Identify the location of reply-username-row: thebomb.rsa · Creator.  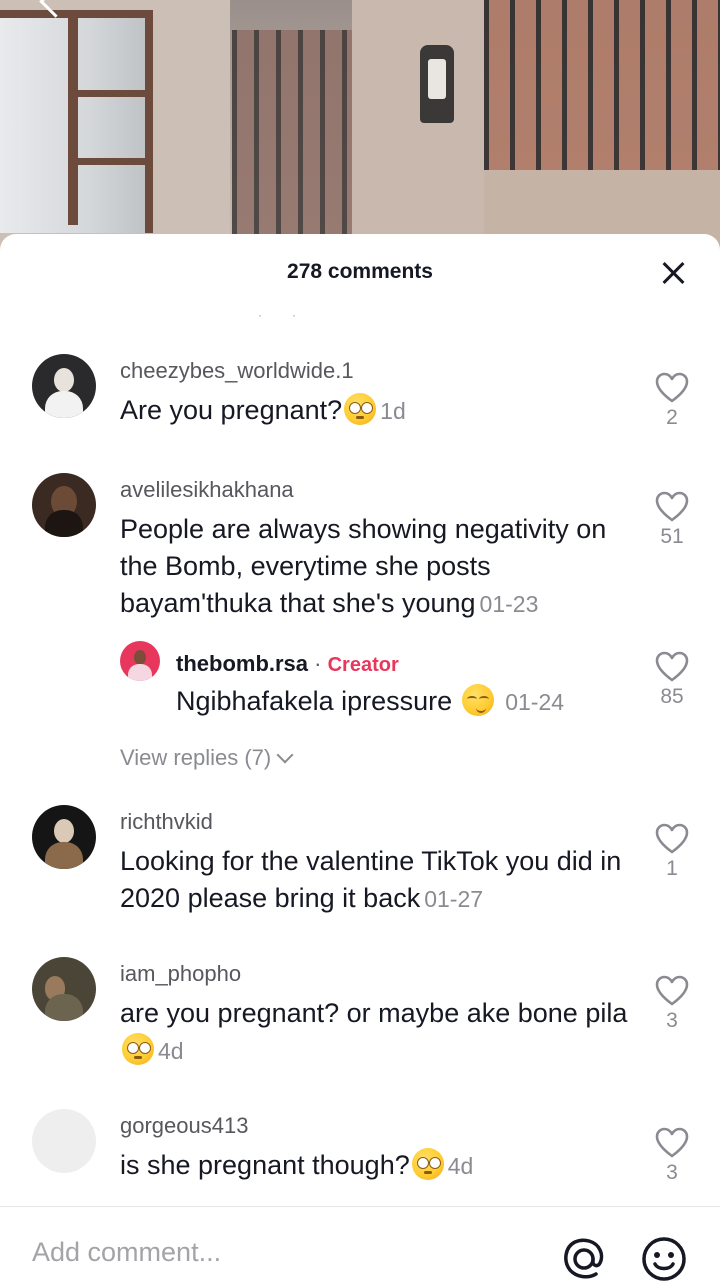
(287, 664).